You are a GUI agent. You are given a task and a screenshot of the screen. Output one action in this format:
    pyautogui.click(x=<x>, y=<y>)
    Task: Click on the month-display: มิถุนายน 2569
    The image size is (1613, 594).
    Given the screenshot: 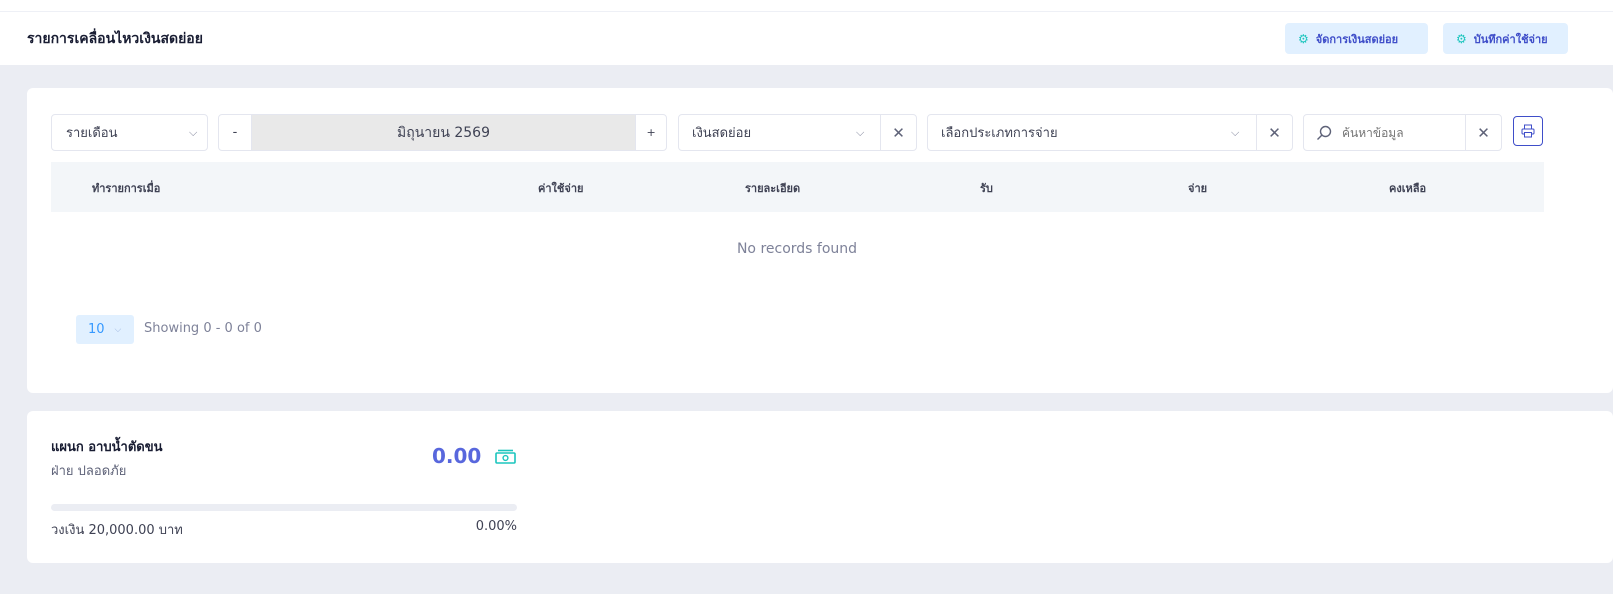 What is the action you would take?
    pyautogui.click(x=443, y=132)
    